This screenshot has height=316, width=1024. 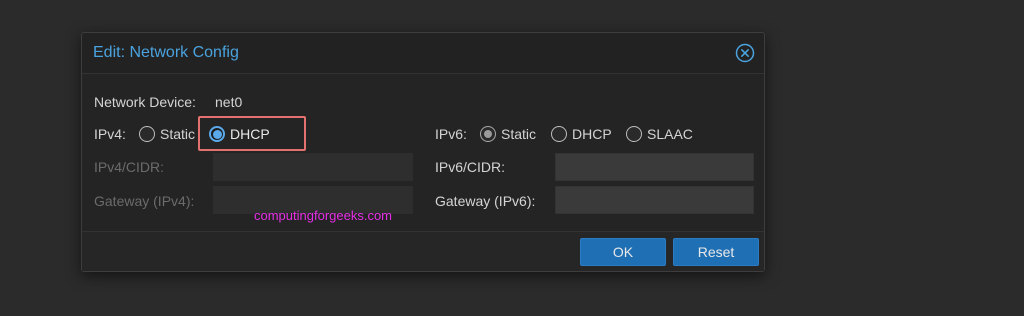 I want to click on ipv4-static-radio: Static, so click(x=167, y=134).